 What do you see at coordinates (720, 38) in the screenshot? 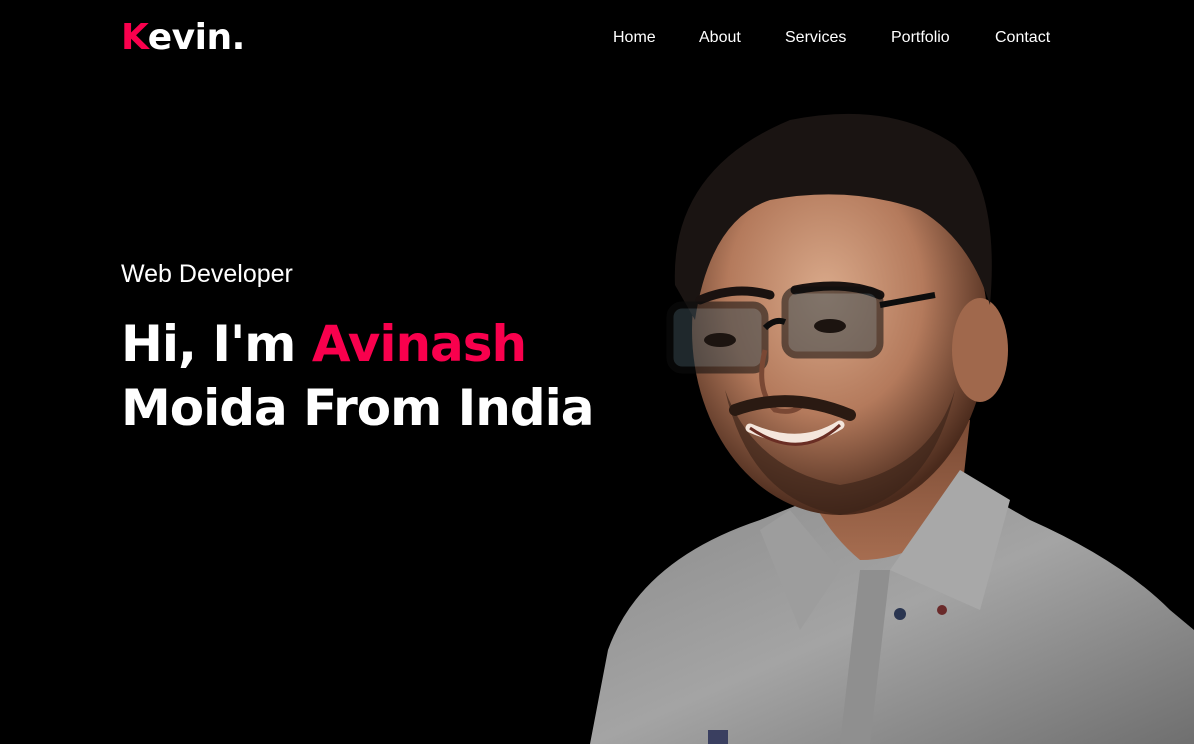
I see `nav-about-link: About` at bounding box center [720, 38].